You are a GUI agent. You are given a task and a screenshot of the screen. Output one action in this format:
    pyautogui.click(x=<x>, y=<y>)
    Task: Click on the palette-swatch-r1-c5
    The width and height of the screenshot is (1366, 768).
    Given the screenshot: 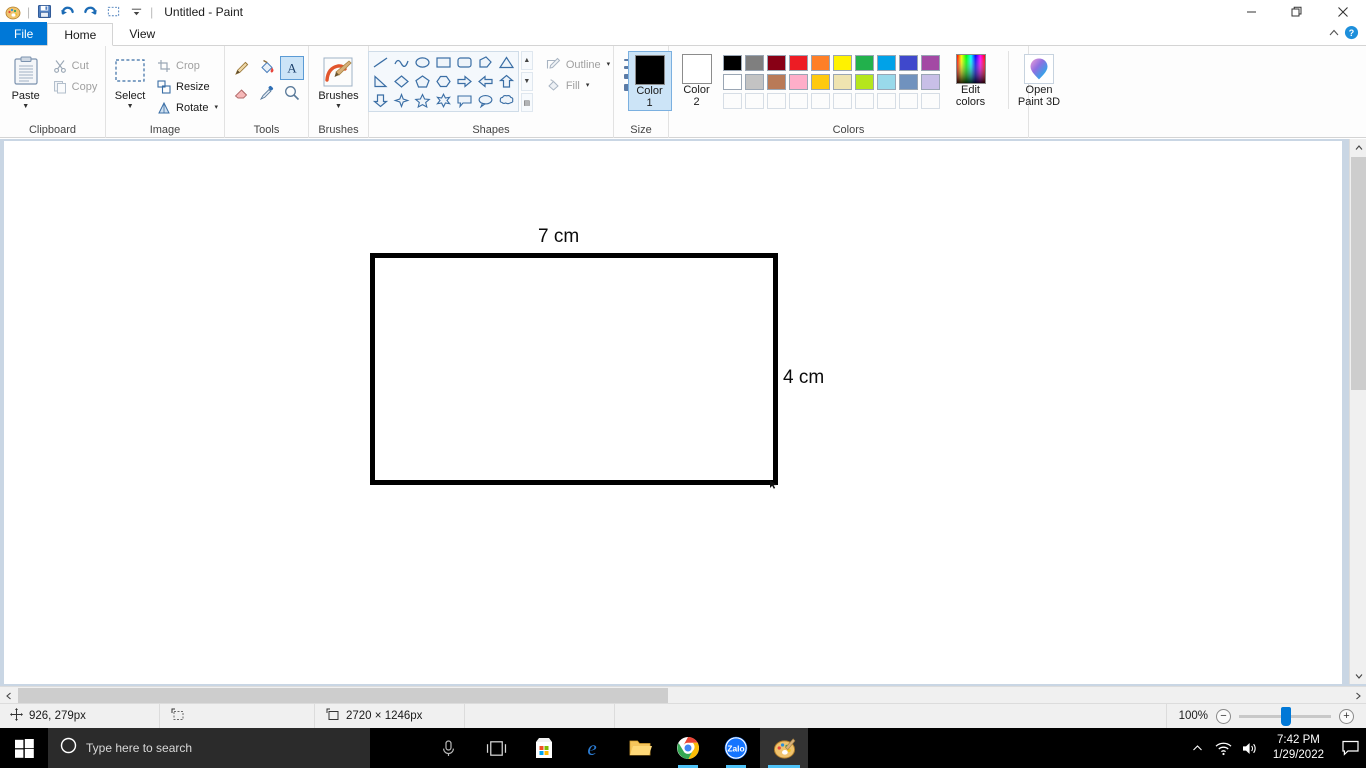 What is the action you would take?
    pyautogui.click(x=821, y=62)
    